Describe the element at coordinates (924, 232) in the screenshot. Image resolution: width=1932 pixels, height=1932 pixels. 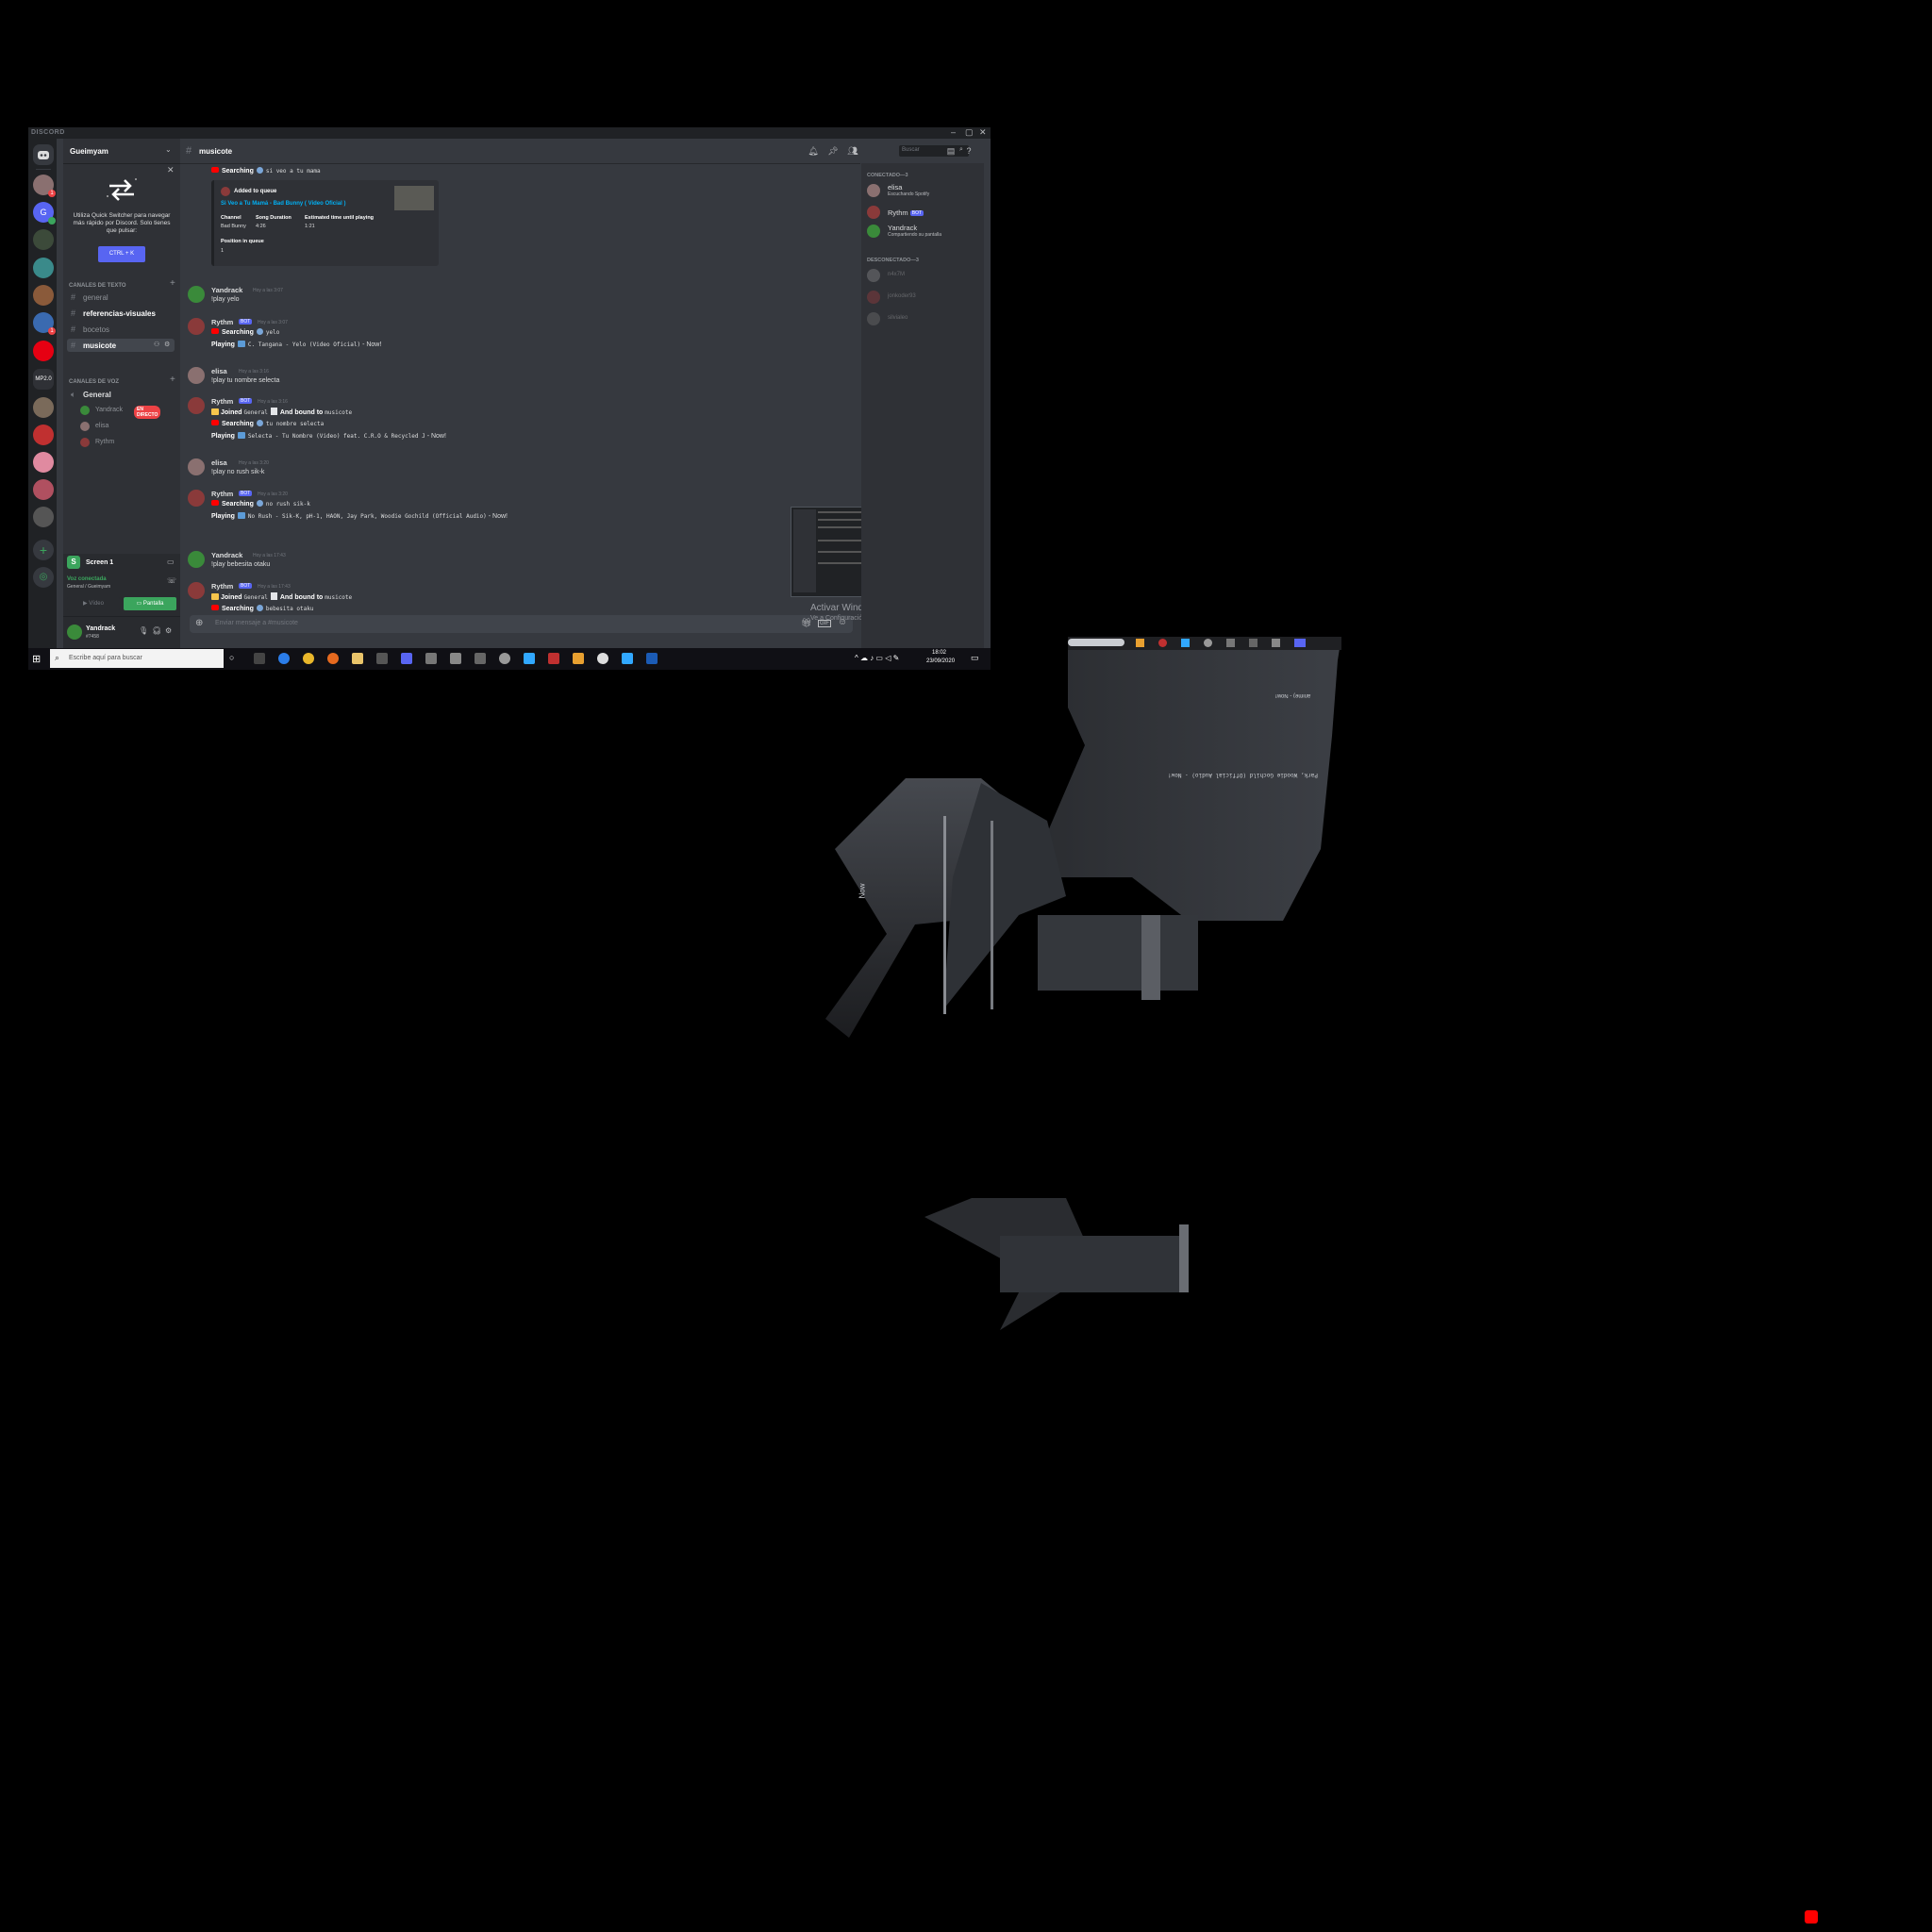
I see `member-item: Yandrack Compartiendo su pantalla` at that location.